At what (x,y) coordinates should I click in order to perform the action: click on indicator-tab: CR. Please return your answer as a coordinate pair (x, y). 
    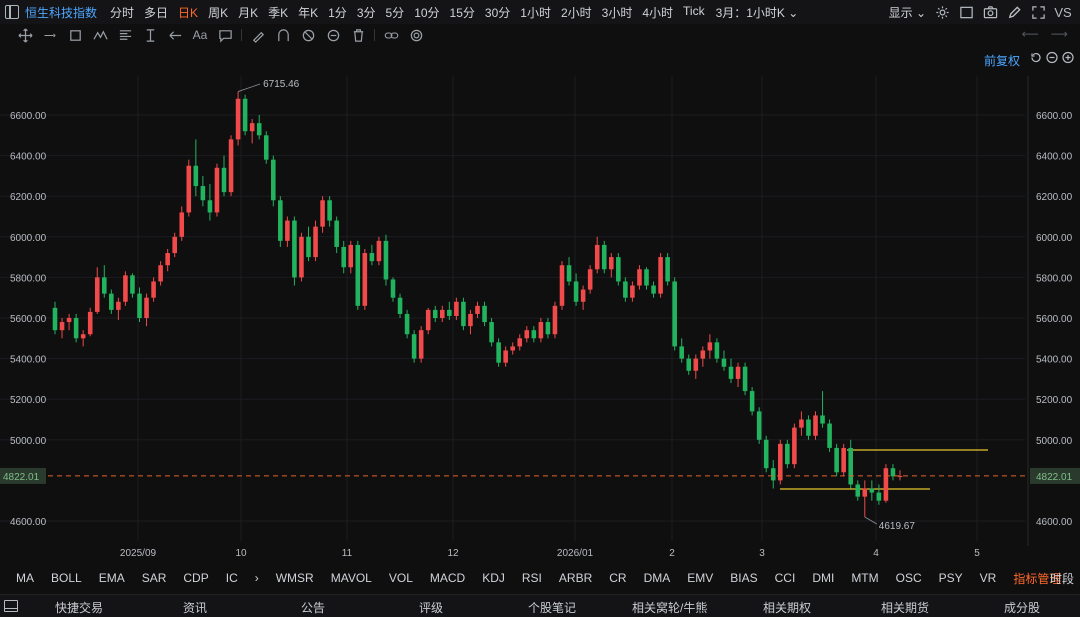
    Looking at the image, I should click on (617, 578).